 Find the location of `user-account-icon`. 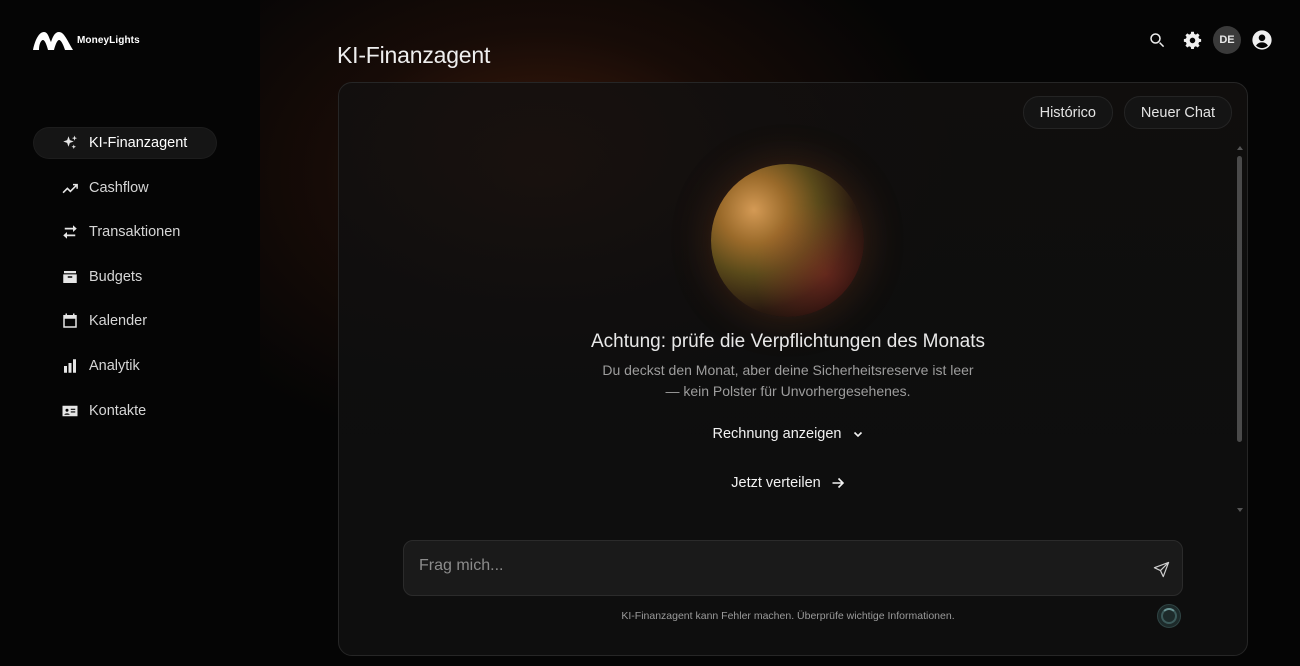

user-account-icon is located at coordinates (1262, 40).